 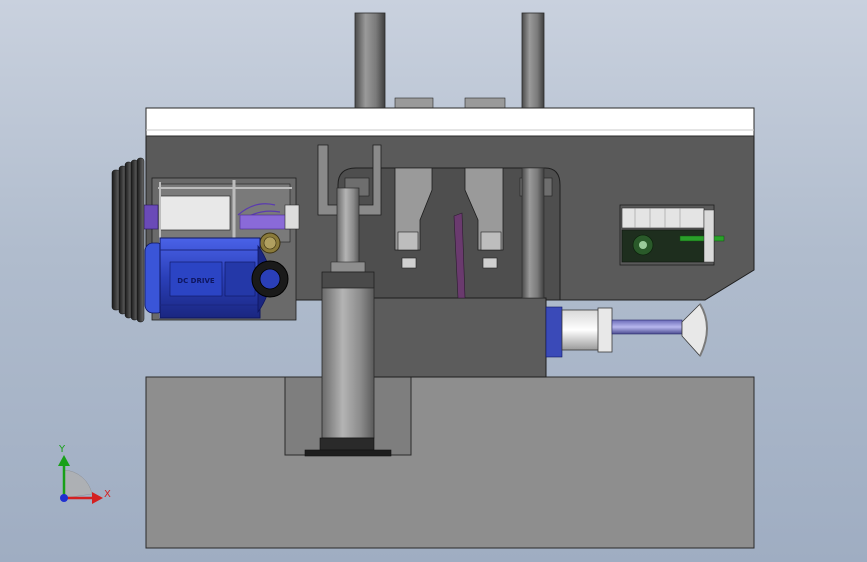 What do you see at coordinates (702, 238) in the screenshot?
I see `module-indicator-rod` at bounding box center [702, 238].